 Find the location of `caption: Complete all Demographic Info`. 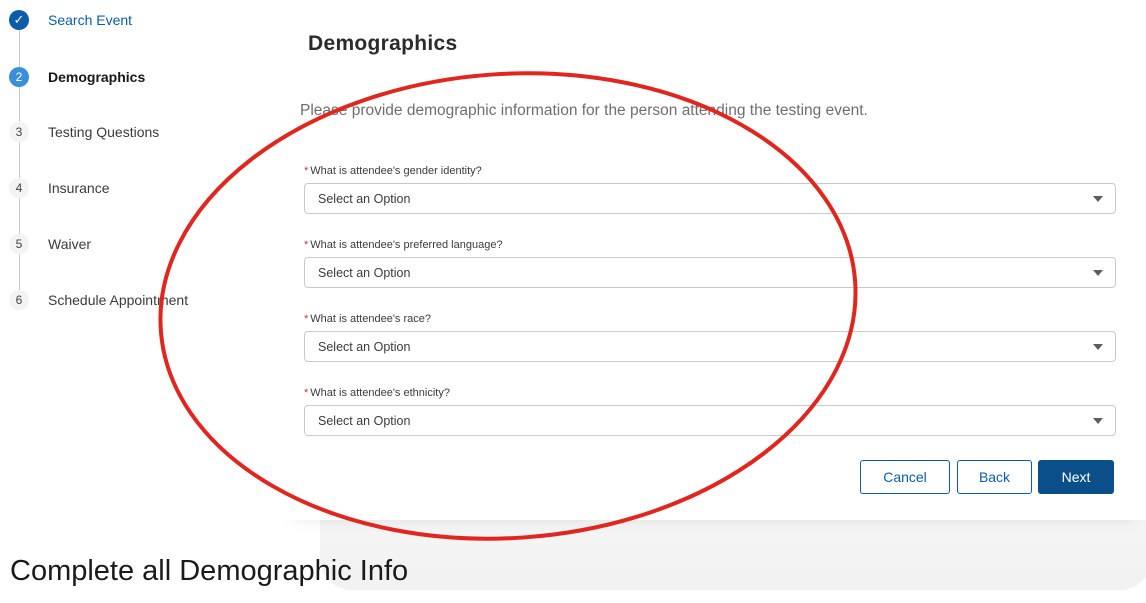

caption: Complete all Demographic Info is located at coordinates (209, 571).